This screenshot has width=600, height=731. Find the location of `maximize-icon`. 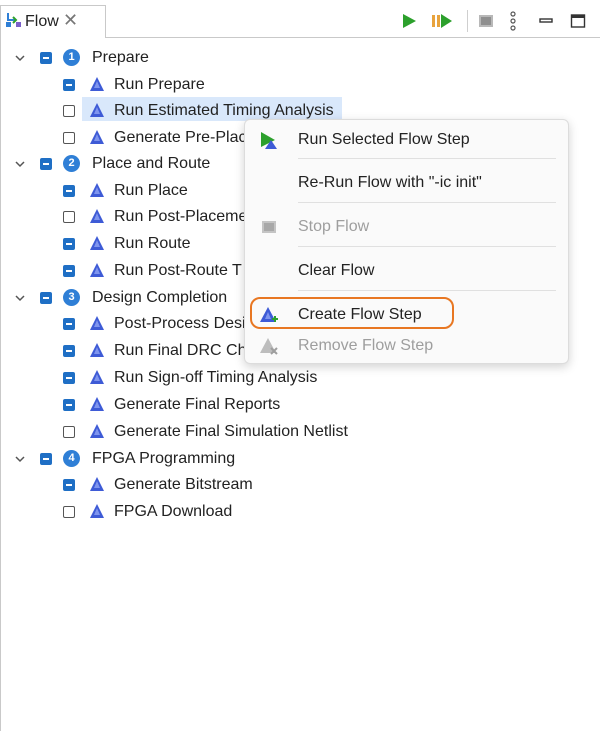

maximize-icon is located at coordinates (578, 21).